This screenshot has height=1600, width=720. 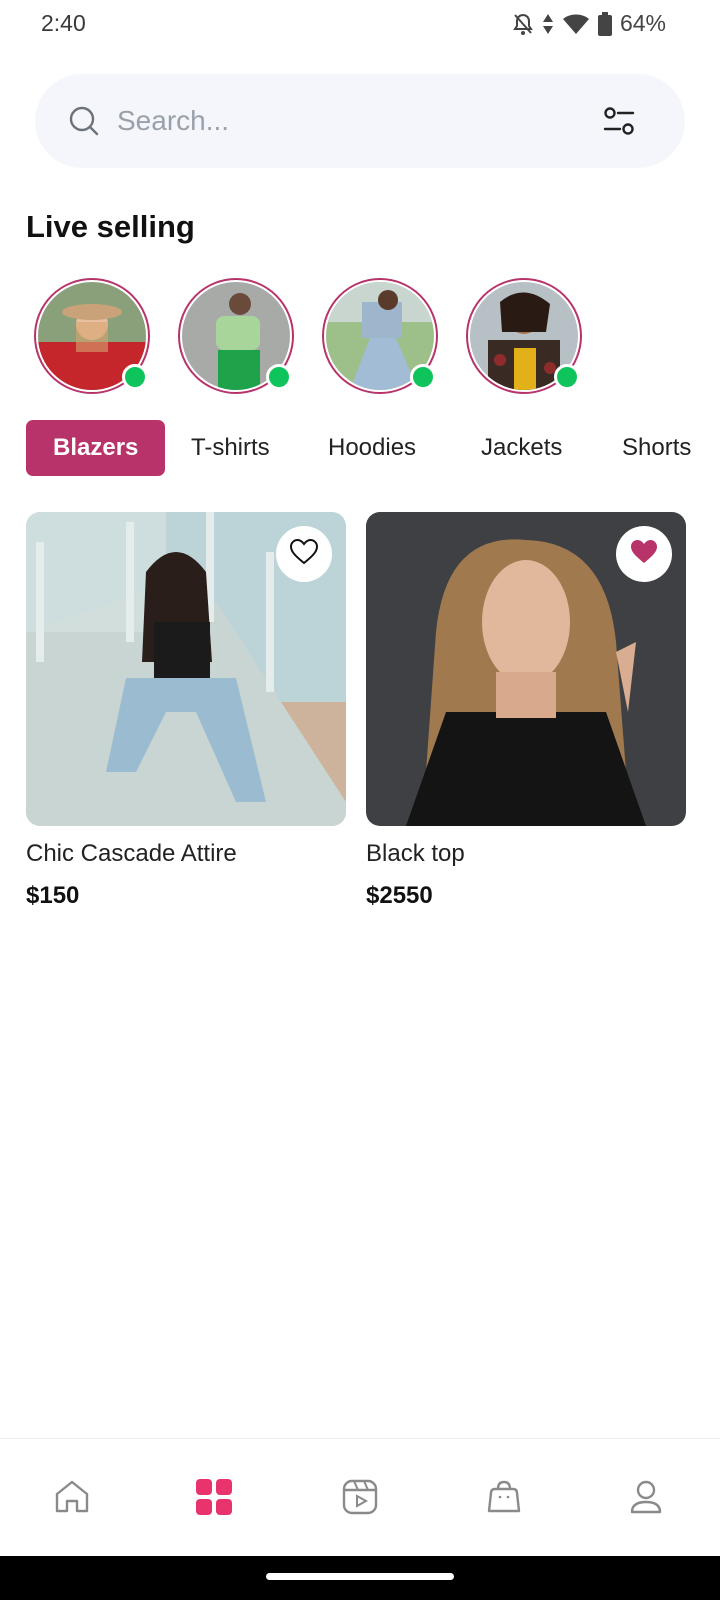 I want to click on system-gesture-bar, so click(x=360, y=1578).